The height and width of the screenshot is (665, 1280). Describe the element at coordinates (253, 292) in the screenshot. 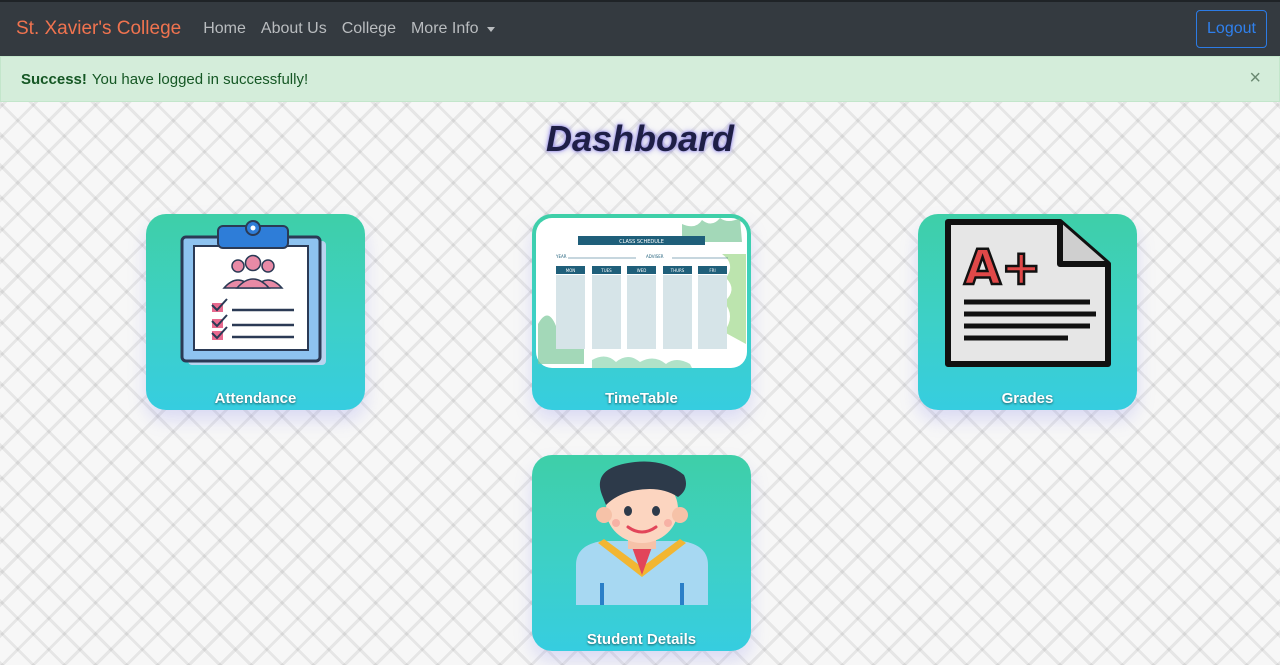

I see `clipboard-checklist-icon` at that location.